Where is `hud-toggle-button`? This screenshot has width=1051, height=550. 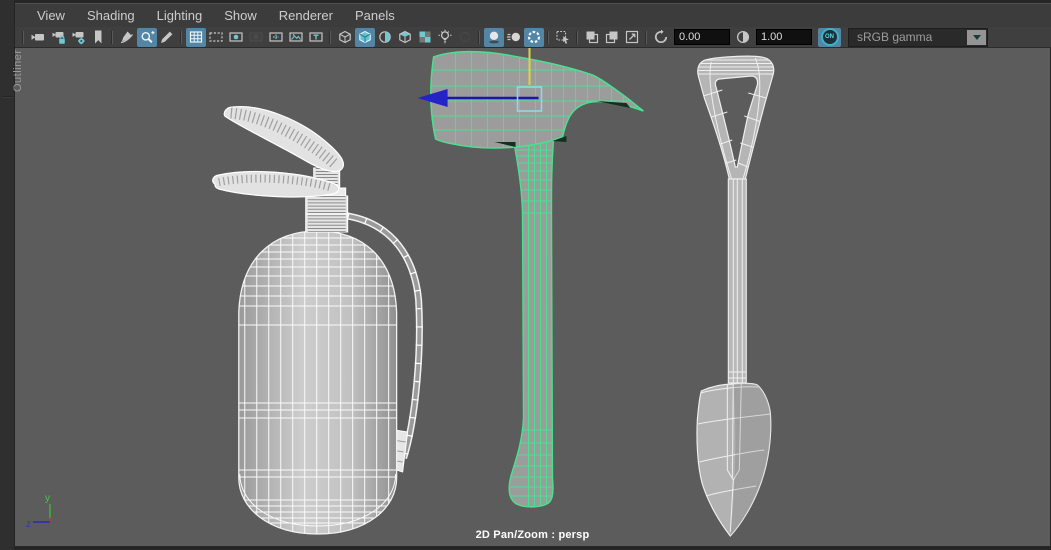 hud-toggle-button is located at coordinates (316, 37).